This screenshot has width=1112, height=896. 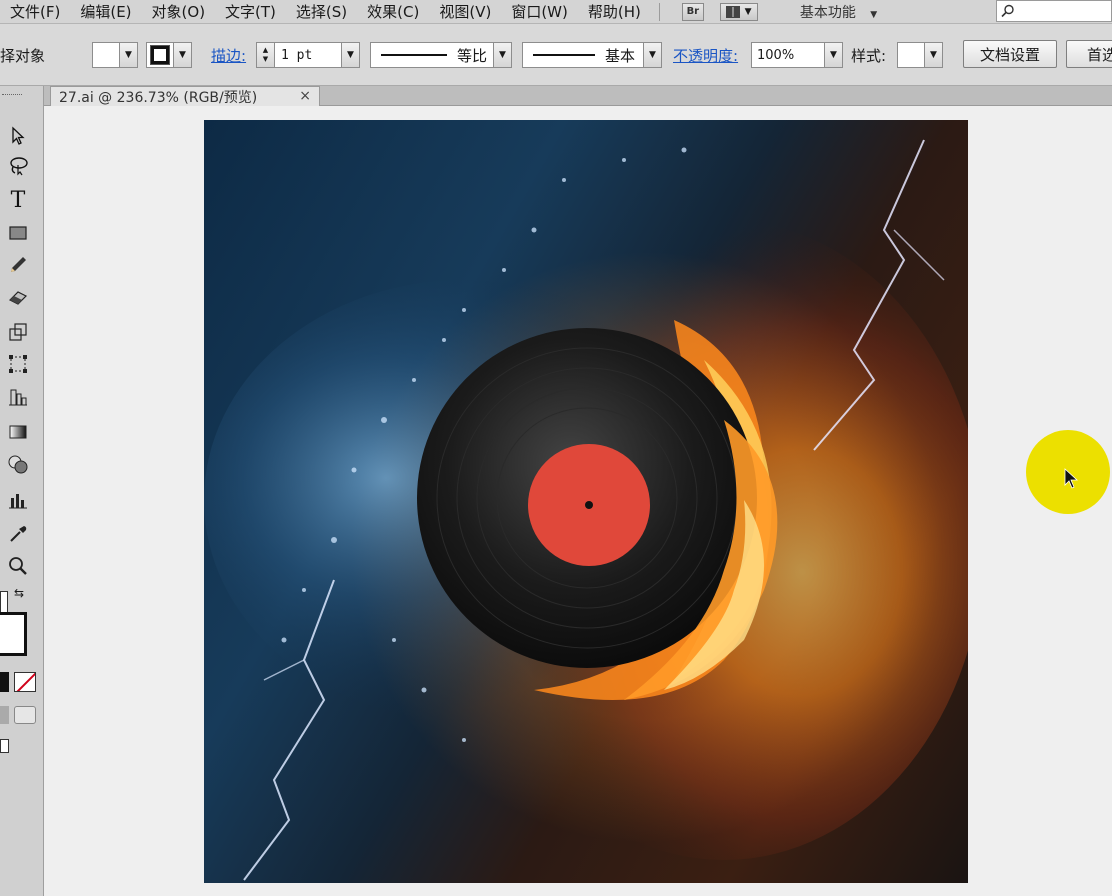 I want to click on variable-width-profile-dropdown: 等比 ▼, so click(x=441, y=55).